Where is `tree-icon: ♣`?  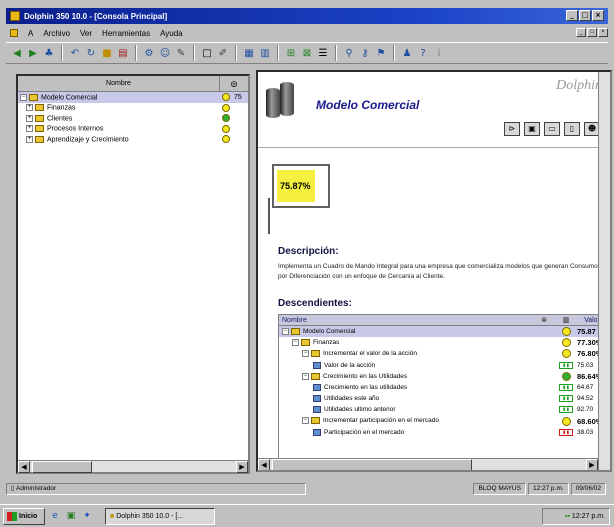
tree-icon: ♣ is located at coordinates (49, 53).